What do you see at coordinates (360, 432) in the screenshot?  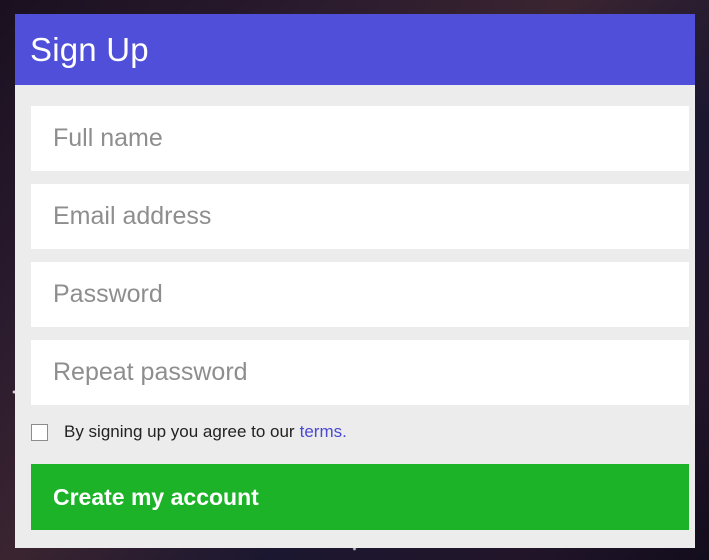 I see `terms-row: By signing up you agree to our terms.` at bounding box center [360, 432].